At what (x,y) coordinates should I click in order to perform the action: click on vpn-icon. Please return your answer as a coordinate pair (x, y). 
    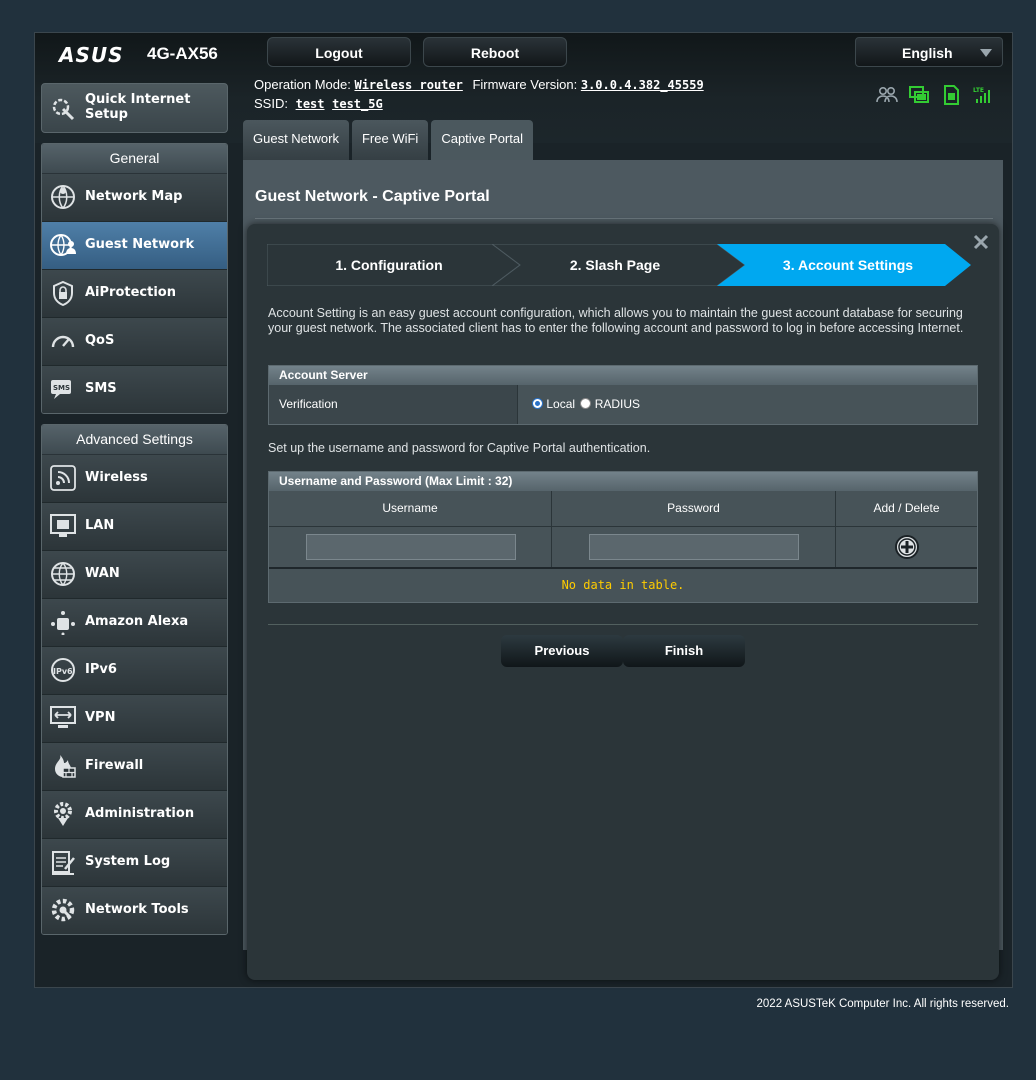
    Looking at the image, I should click on (63, 718).